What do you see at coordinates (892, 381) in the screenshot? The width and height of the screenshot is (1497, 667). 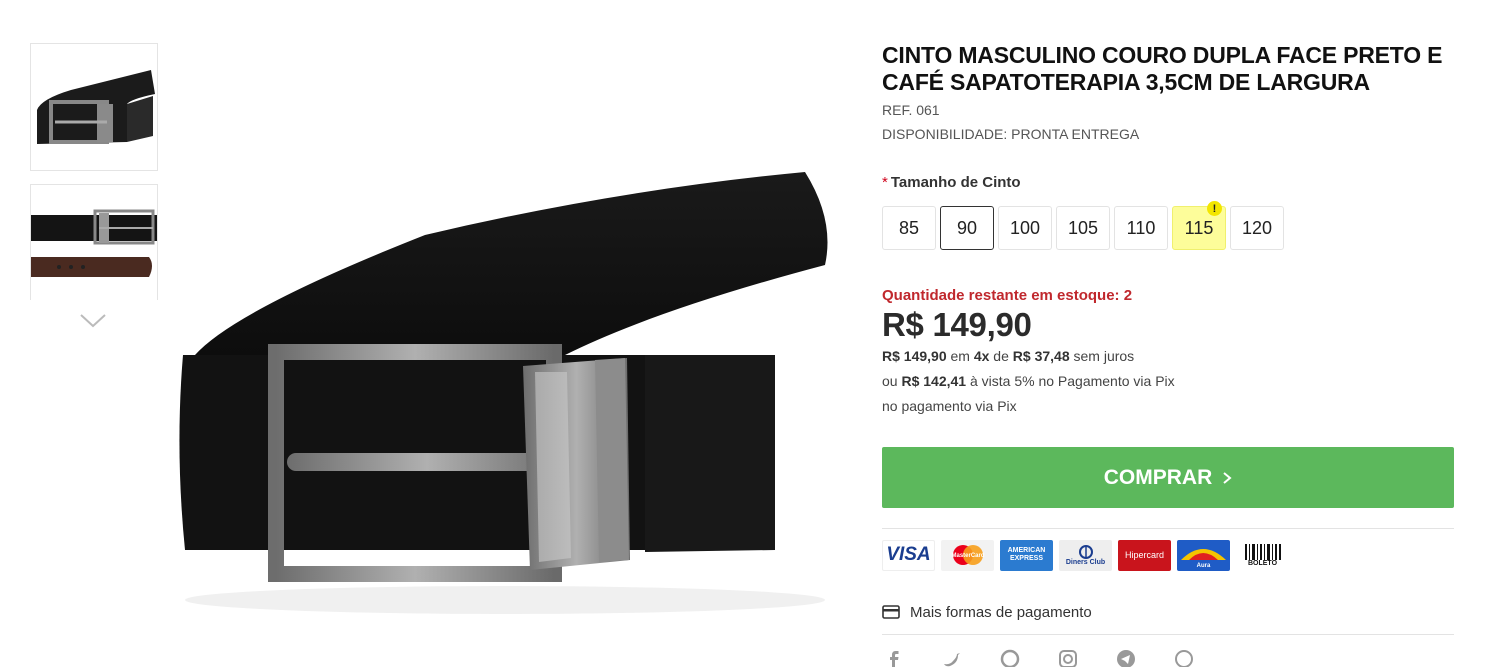 I see `pix-text: ou` at bounding box center [892, 381].